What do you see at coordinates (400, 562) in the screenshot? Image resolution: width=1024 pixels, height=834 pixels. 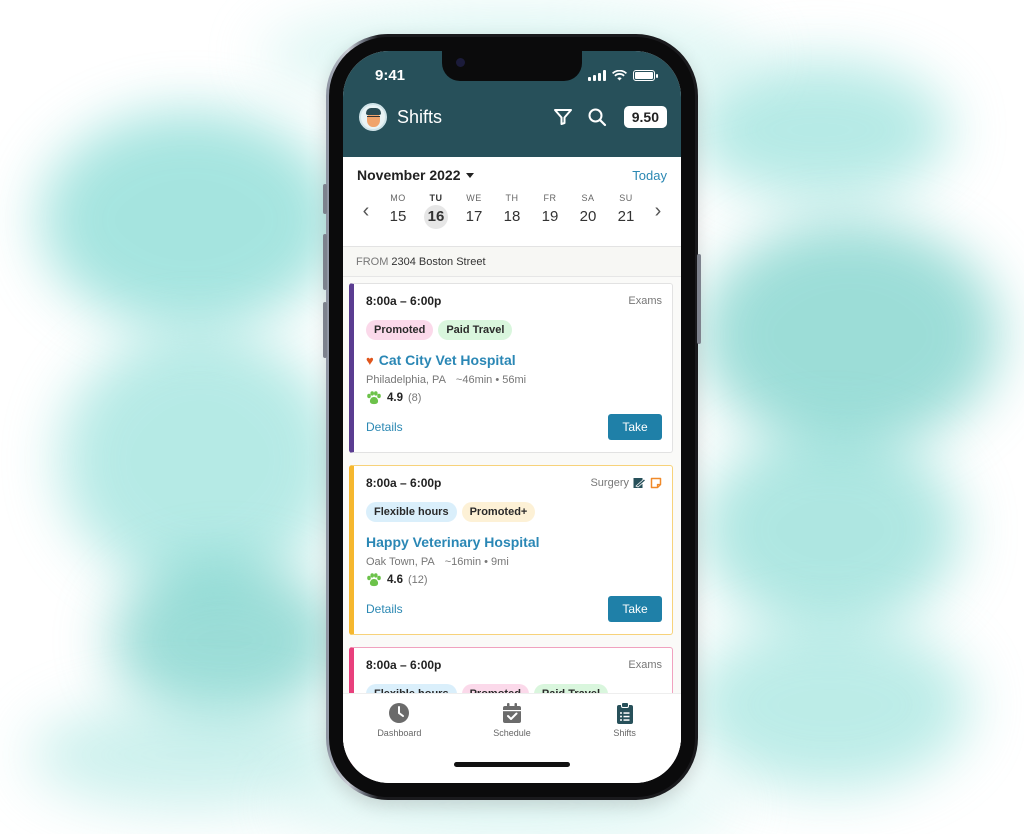 I see `location-text: Oak Town, PA` at bounding box center [400, 562].